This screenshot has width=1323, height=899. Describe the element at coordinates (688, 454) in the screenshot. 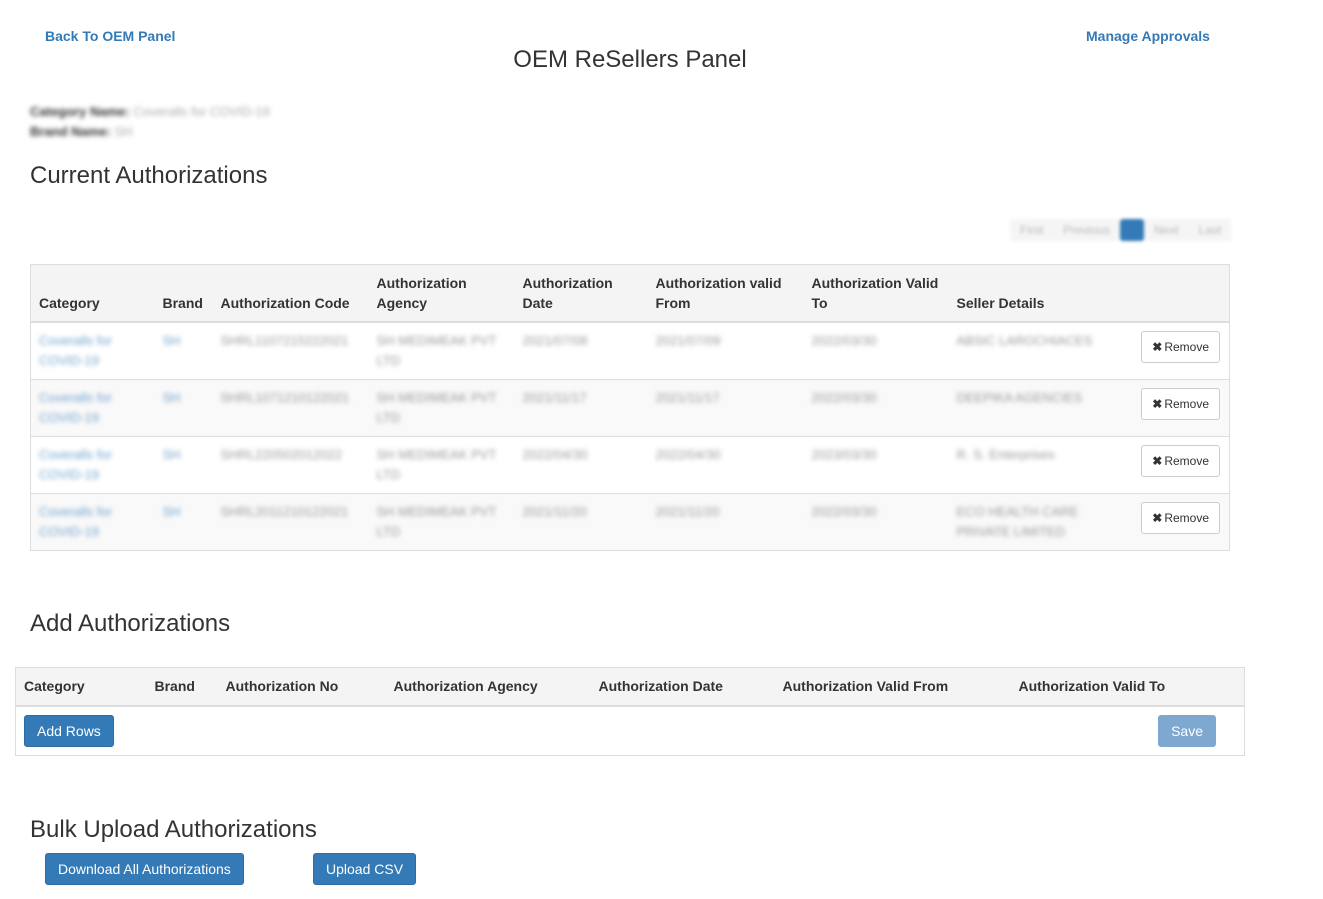

I see `valid-from-value: 2022/04/30` at that location.